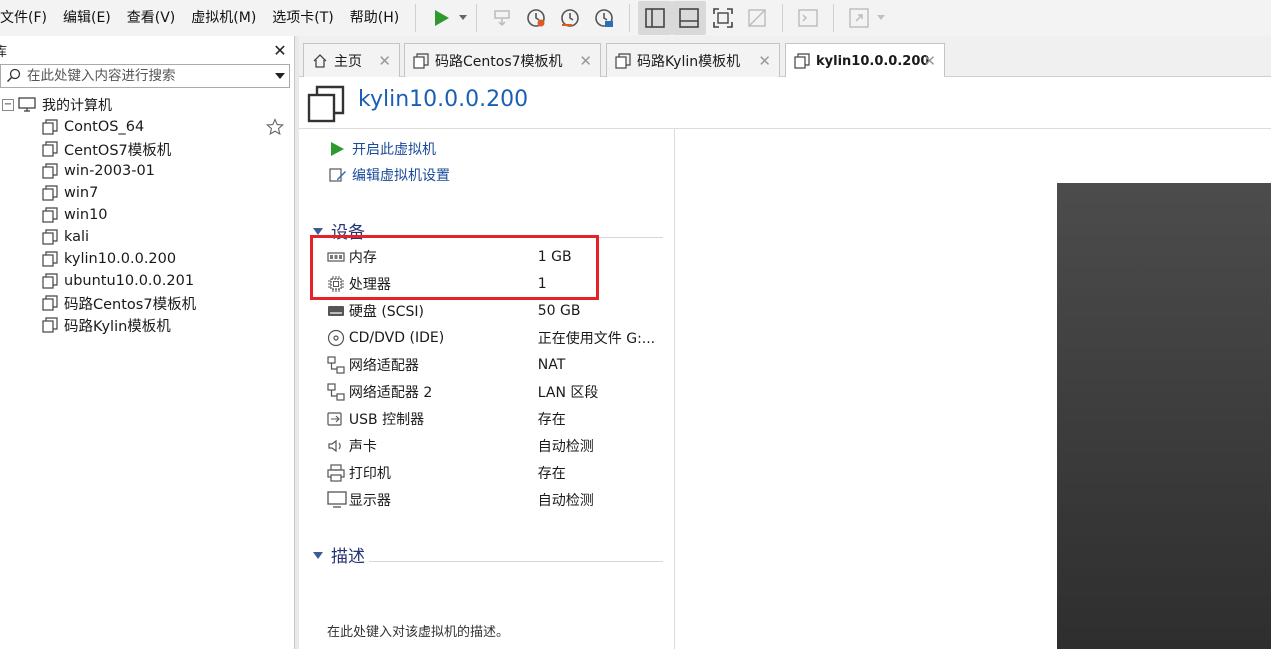  I want to click on play-icon, so click(441, 18).